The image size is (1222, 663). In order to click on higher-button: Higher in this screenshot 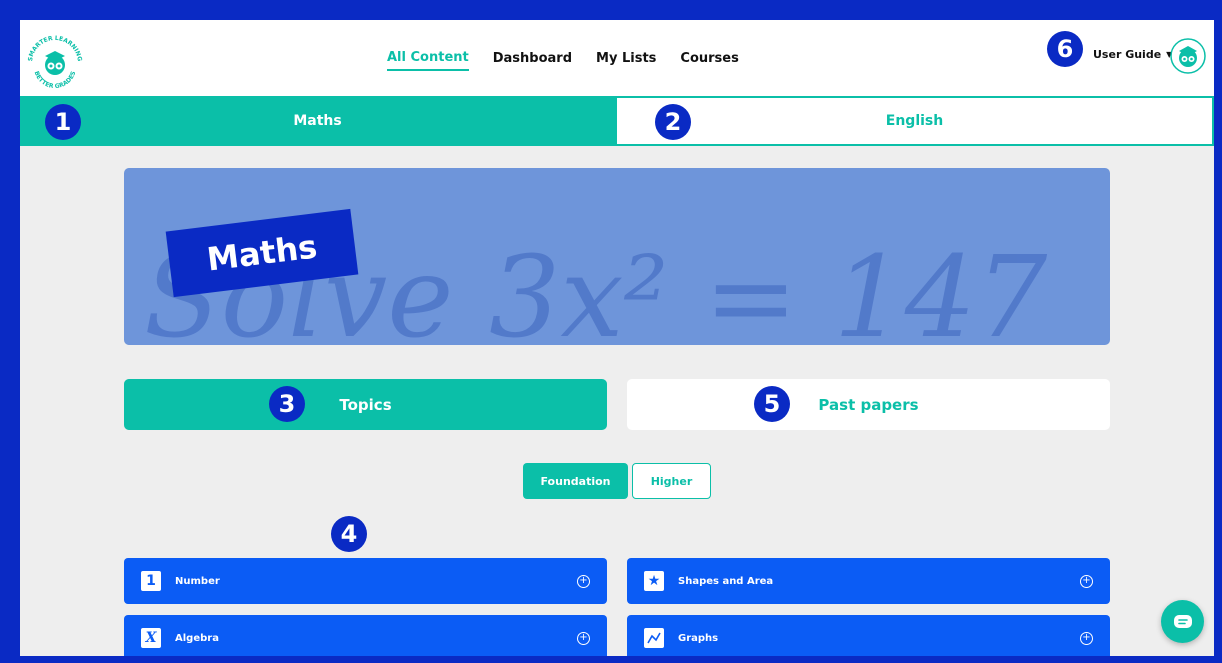, I will do `click(671, 481)`.